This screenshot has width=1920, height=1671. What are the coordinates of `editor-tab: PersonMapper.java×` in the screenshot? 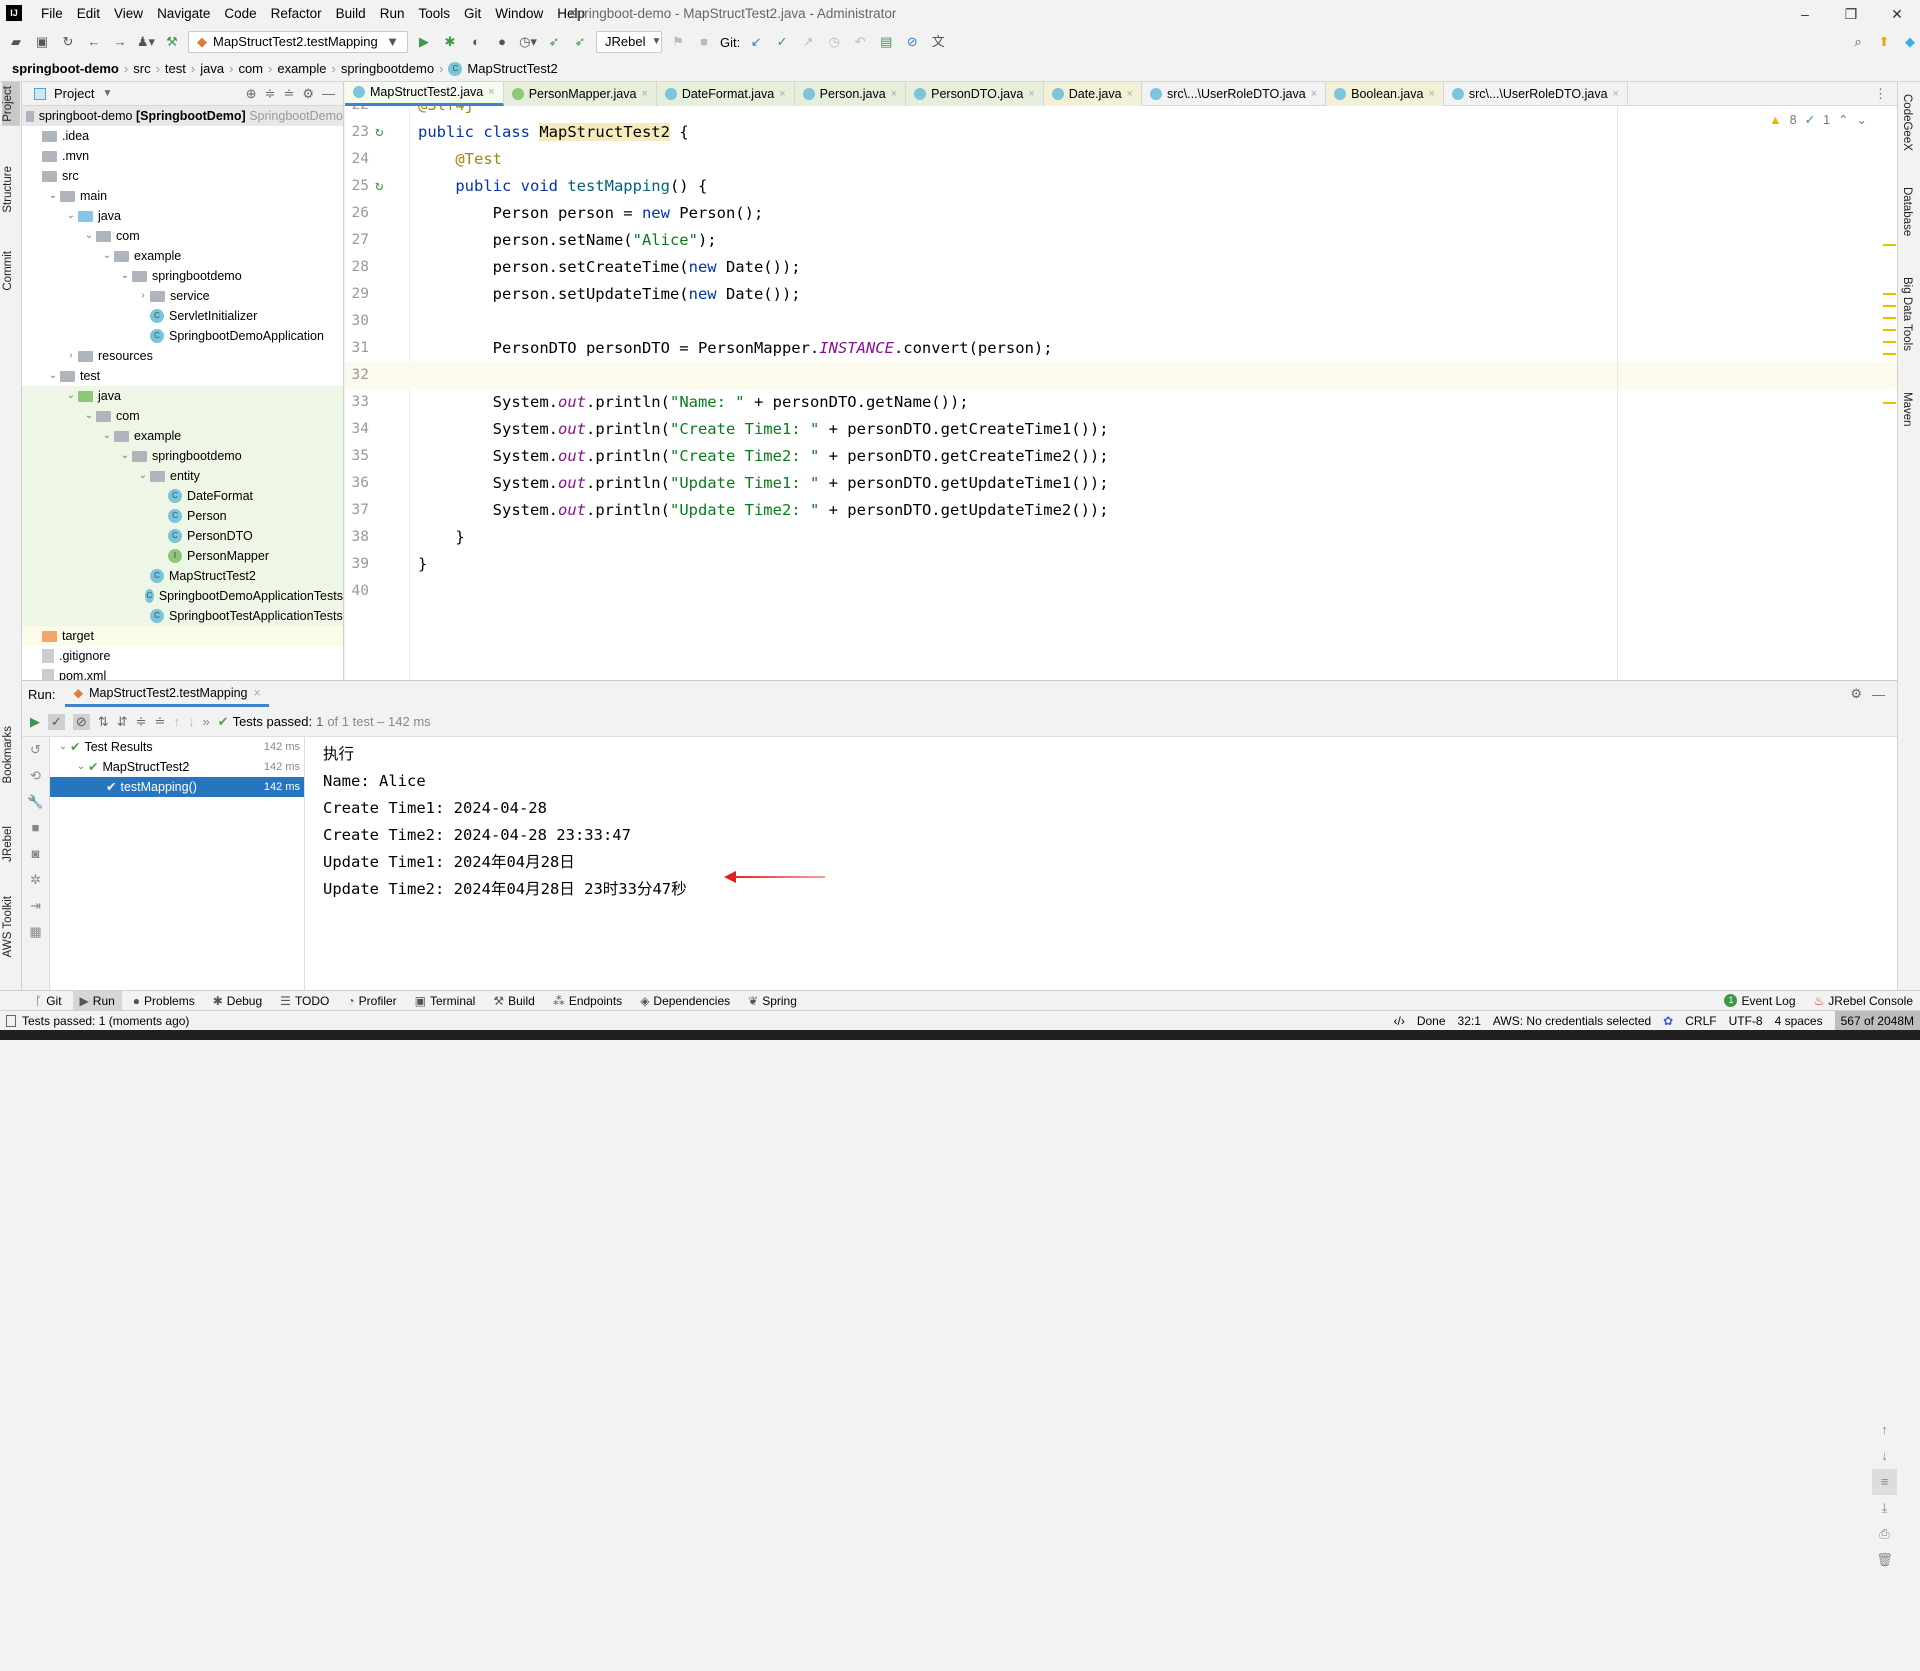 It's located at (580, 94).